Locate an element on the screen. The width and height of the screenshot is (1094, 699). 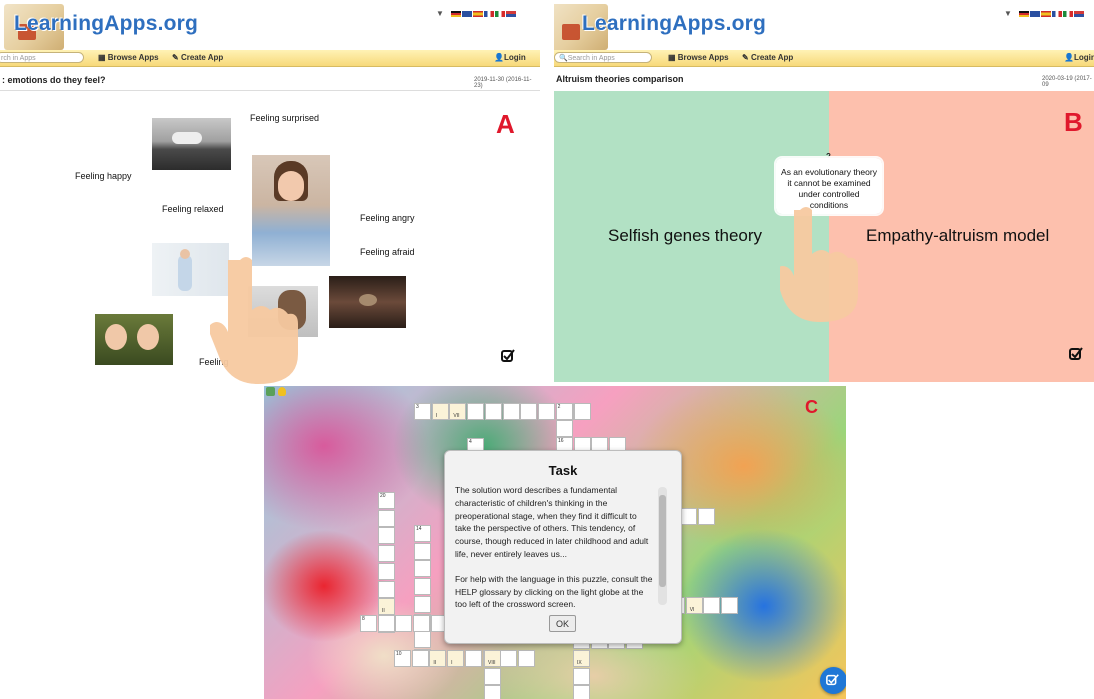
photo-eye is located at coordinates (367, 302).